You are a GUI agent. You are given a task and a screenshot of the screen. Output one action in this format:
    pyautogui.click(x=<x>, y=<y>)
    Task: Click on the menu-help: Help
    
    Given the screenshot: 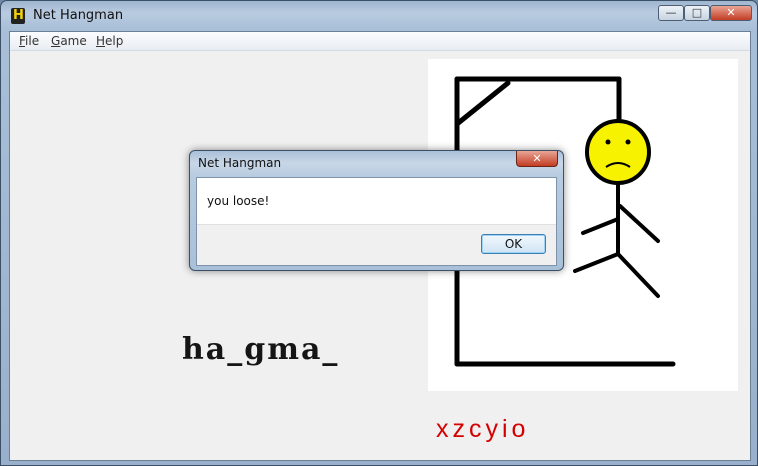 What is the action you would take?
    pyautogui.click(x=109, y=41)
    